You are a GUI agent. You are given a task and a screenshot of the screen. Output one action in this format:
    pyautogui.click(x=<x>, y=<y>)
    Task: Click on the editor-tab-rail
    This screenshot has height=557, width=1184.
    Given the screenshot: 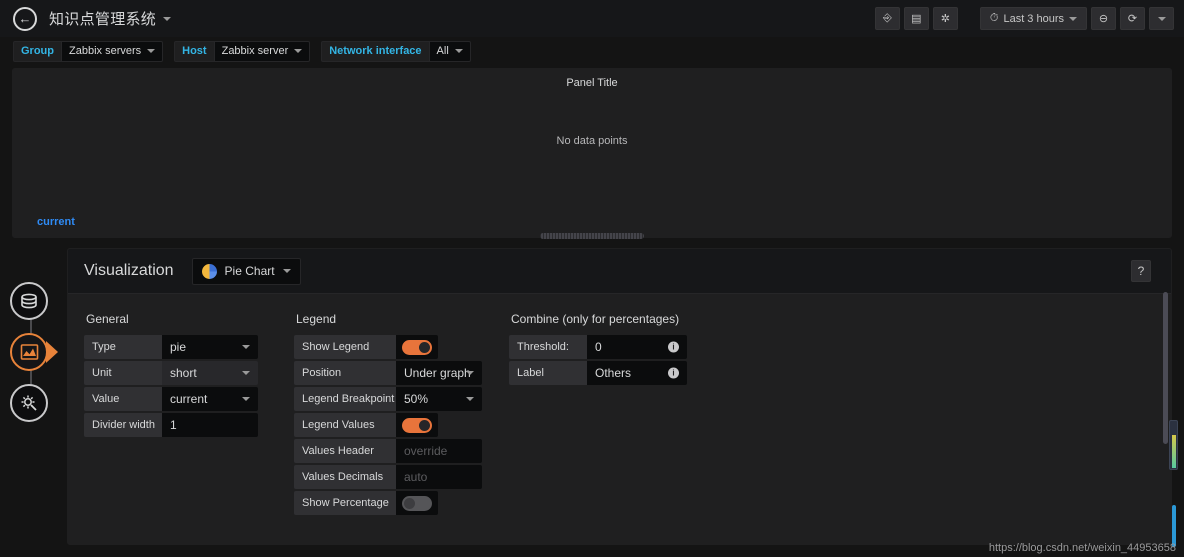 What is the action you would take?
    pyautogui.click(x=34, y=352)
    